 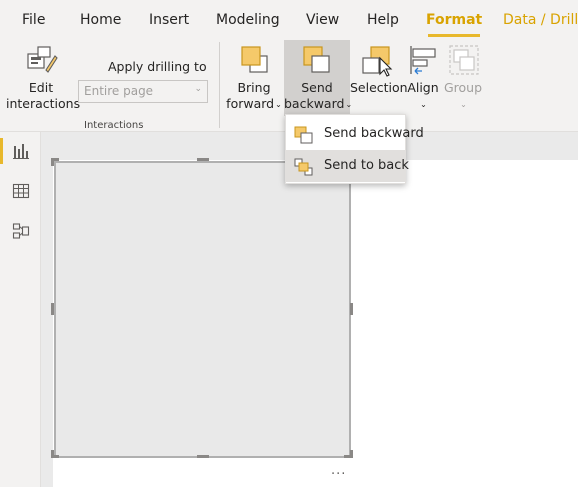 I want to click on tab-help: Help, so click(x=383, y=20).